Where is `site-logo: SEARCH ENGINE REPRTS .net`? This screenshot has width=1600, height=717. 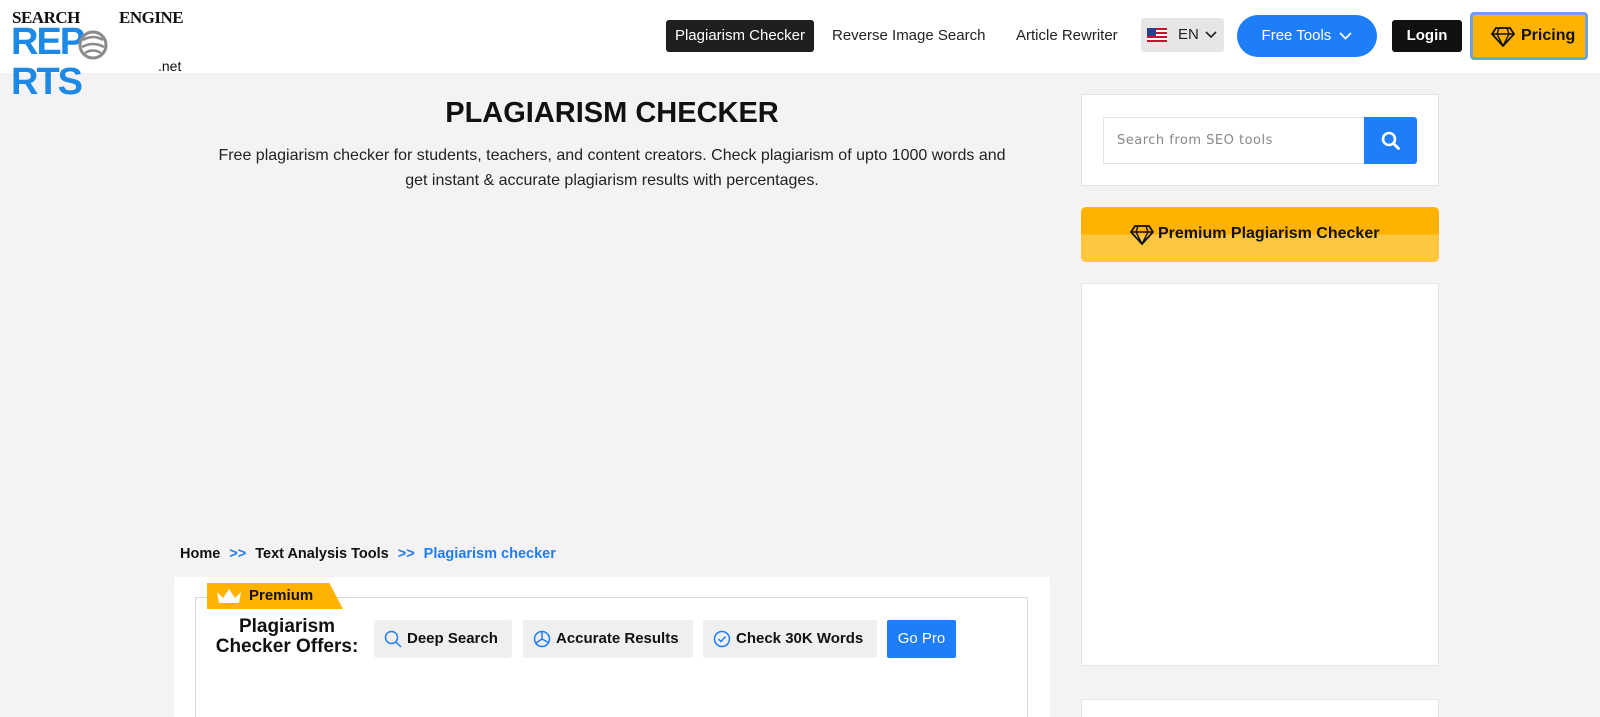 site-logo: SEARCH ENGINE REPRTS .net is located at coordinates (97, 55).